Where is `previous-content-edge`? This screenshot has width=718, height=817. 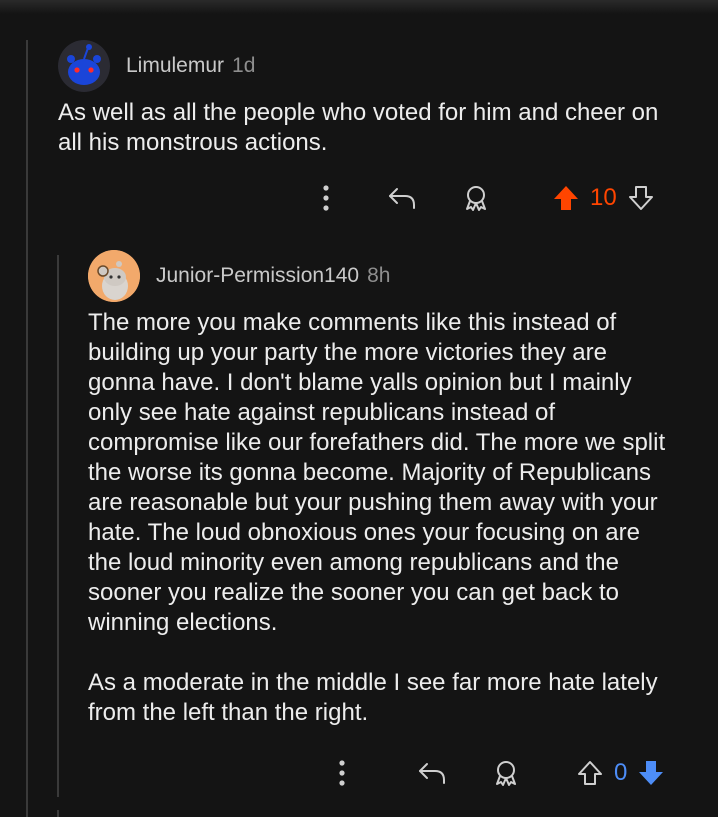
previous-content-edge is located at coordinates (359, 7).